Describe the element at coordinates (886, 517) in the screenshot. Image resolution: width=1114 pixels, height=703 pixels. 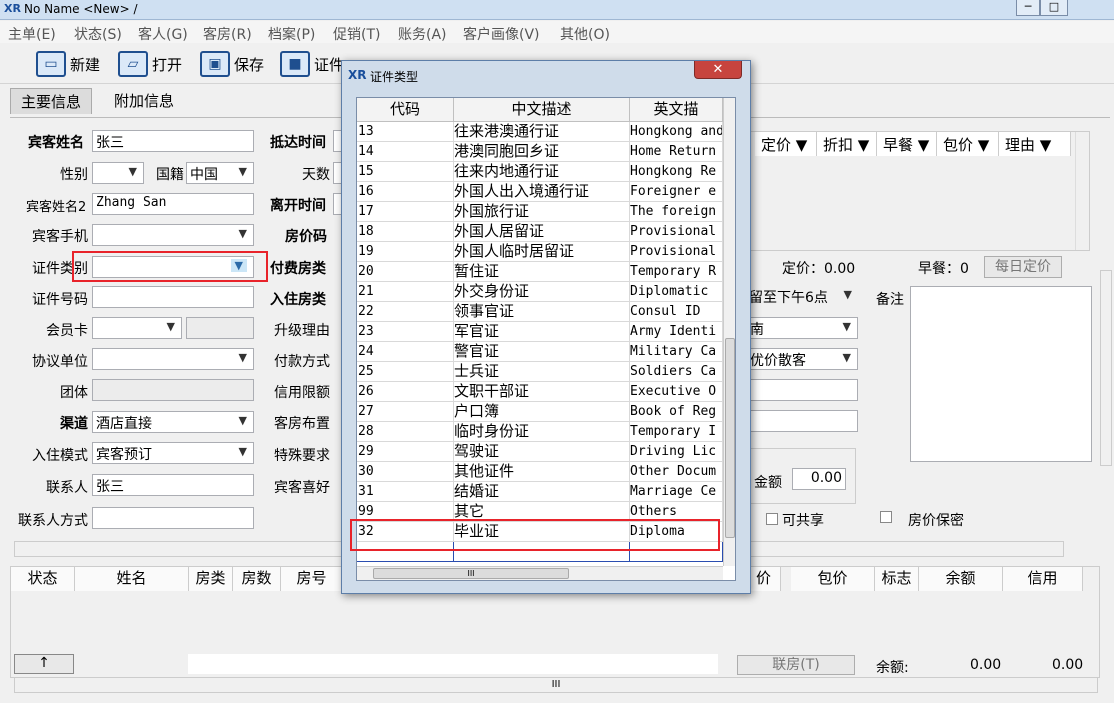
I see `price-secret-checkbox` at that location.